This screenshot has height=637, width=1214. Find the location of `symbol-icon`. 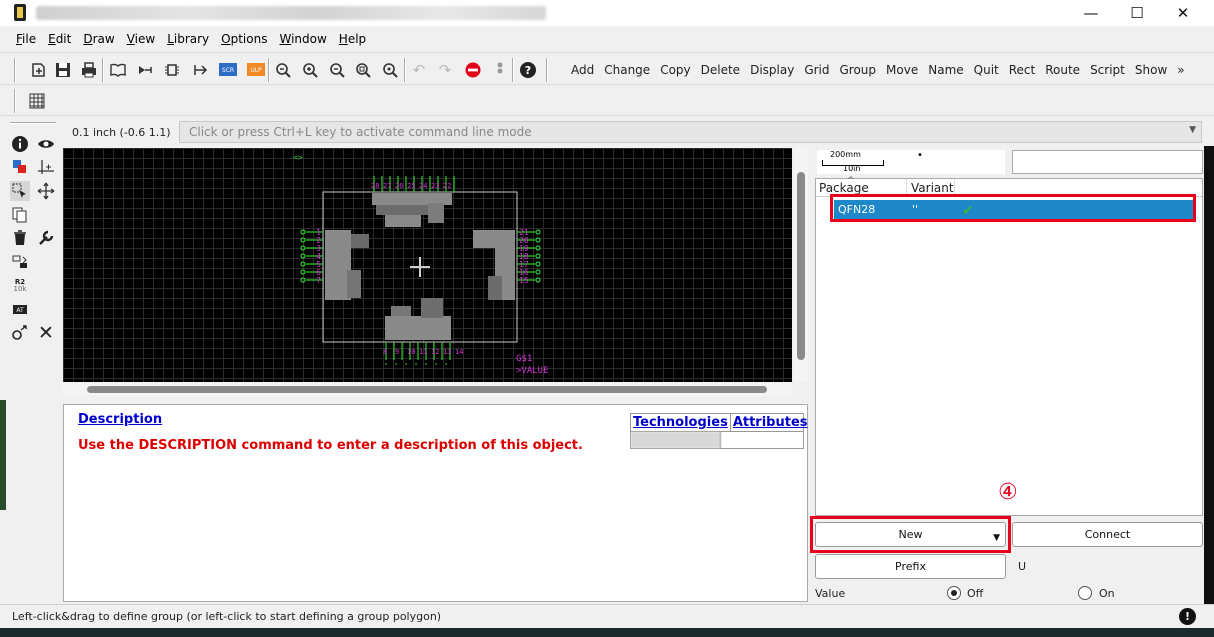

symbol-icon is located at coordinates (145, 70).